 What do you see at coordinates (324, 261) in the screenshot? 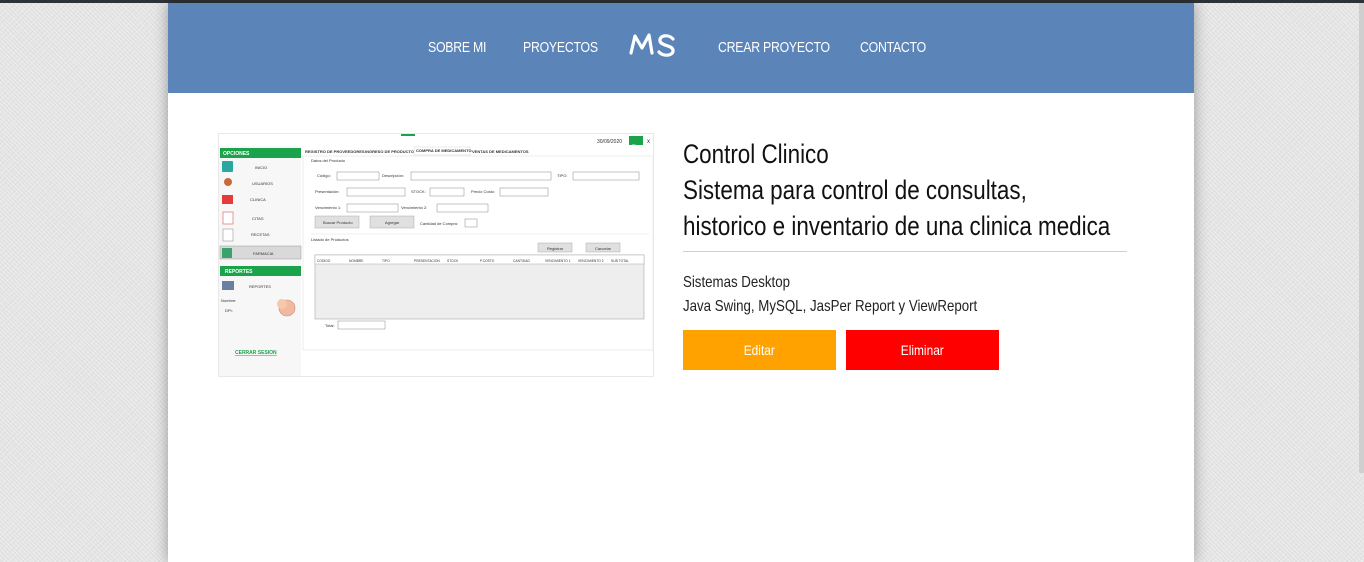
I see `svg-text: CODIGO` at bounding box center [324, 261].